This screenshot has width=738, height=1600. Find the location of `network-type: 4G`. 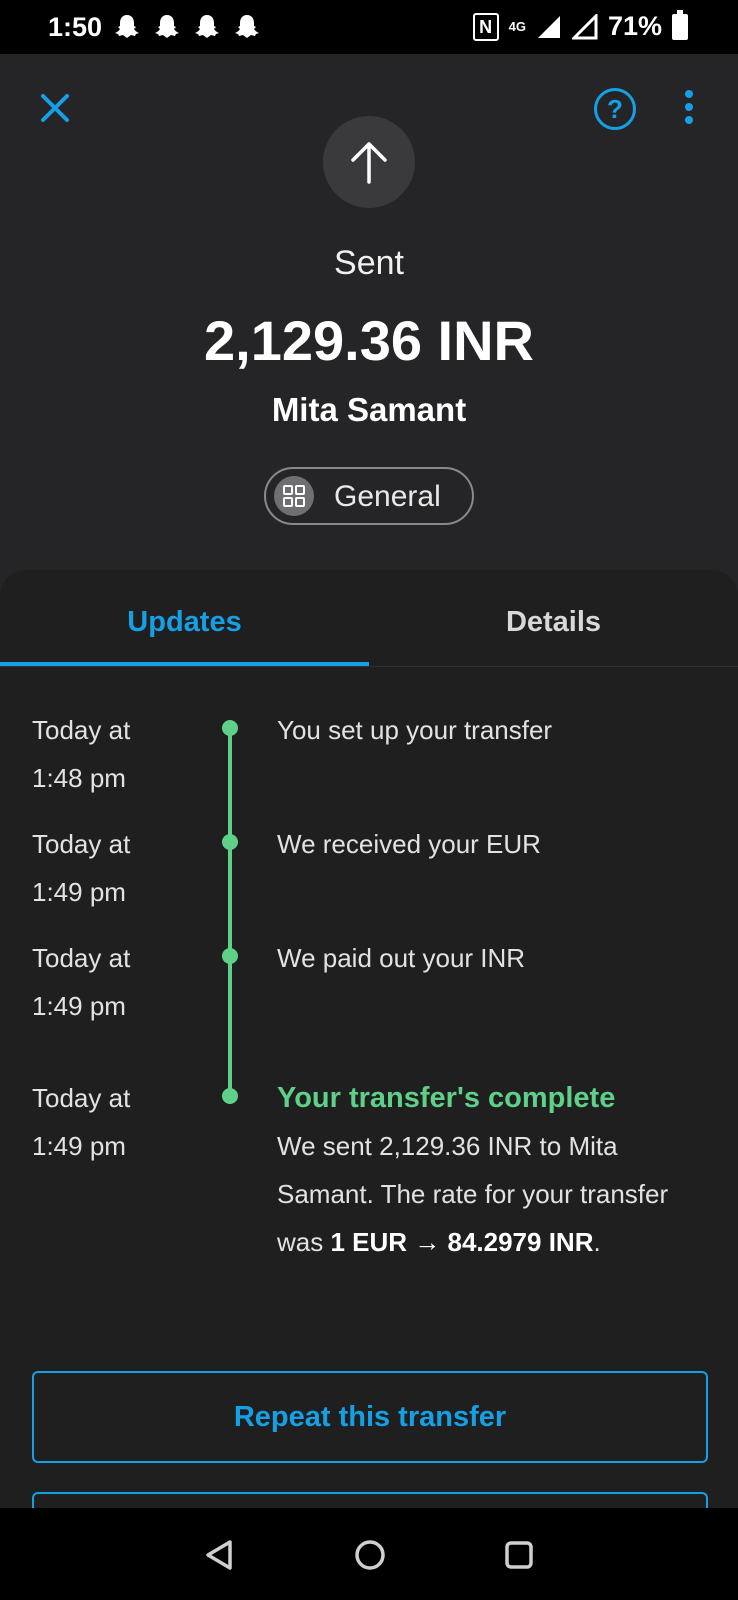

network-type: 4G is located at coordinates (517, 26).